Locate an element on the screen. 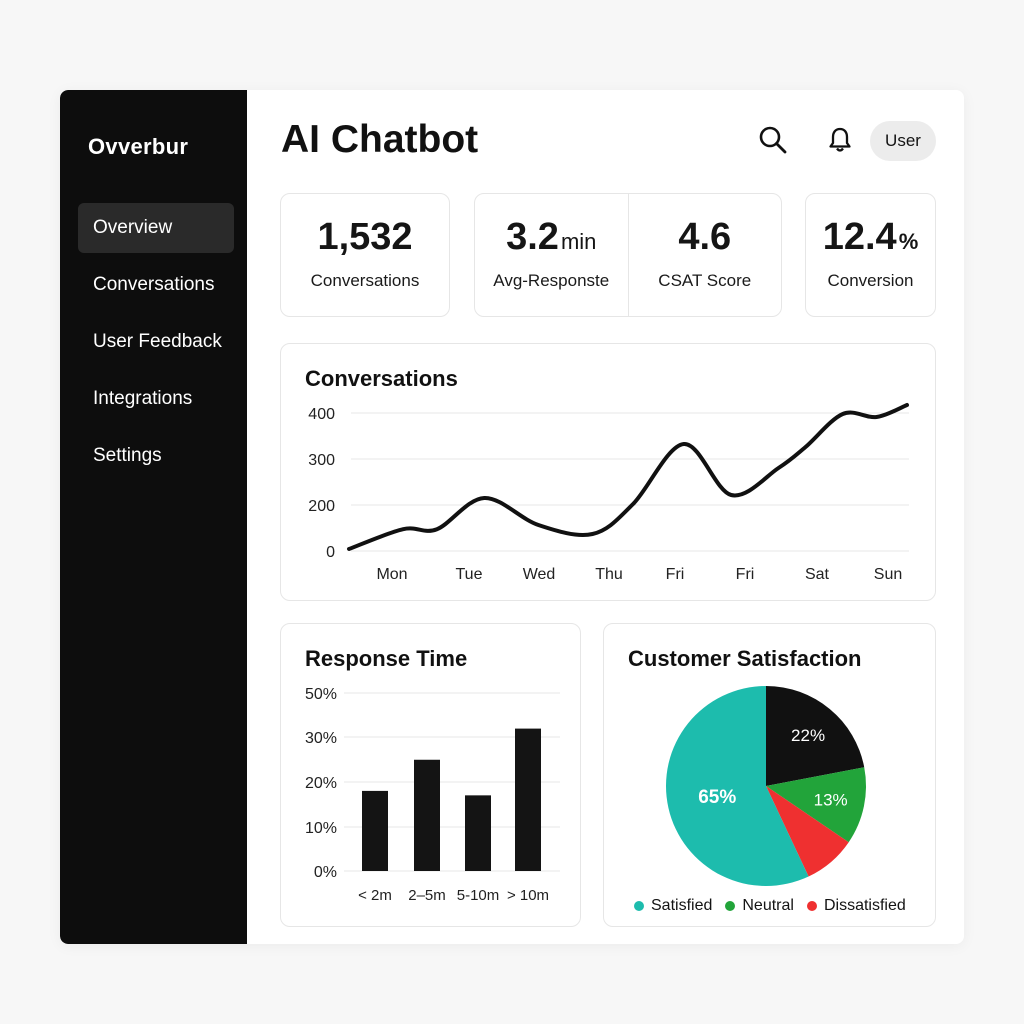 The image size is (1024, 1024). x-tick-label: 2–5m is located at coordinates (427, 895).